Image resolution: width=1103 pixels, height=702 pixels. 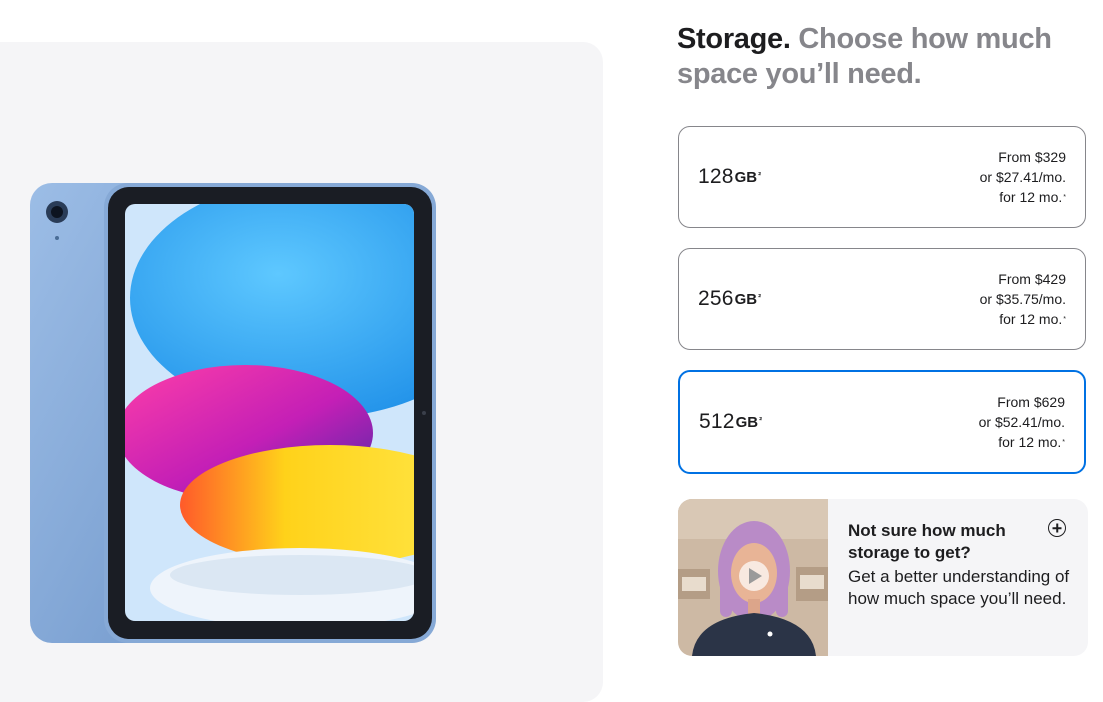 I want to click on price-monthly: or $52.41/mo., so click(x=1021, y=422).